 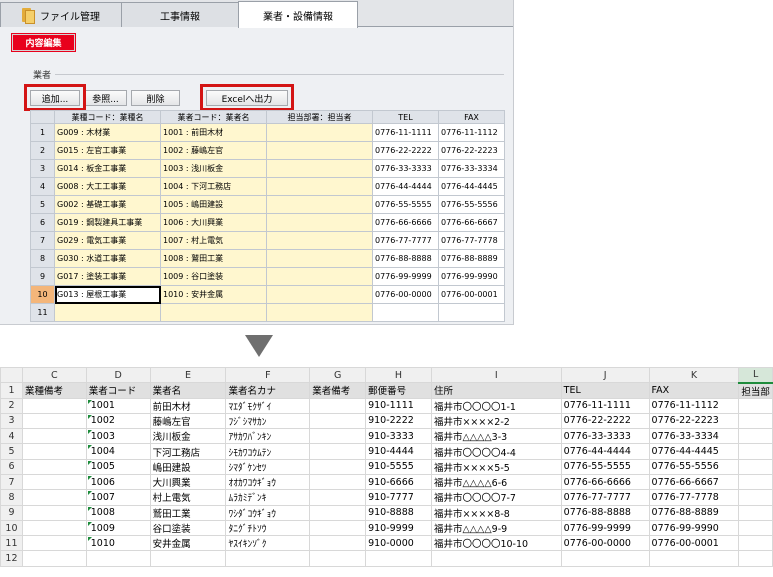 What do you see at coordinates (107, 258) in the screenshot?
I see `grid-cell-trade: G030 : 水道工事業` at bounding box center [107, 258].